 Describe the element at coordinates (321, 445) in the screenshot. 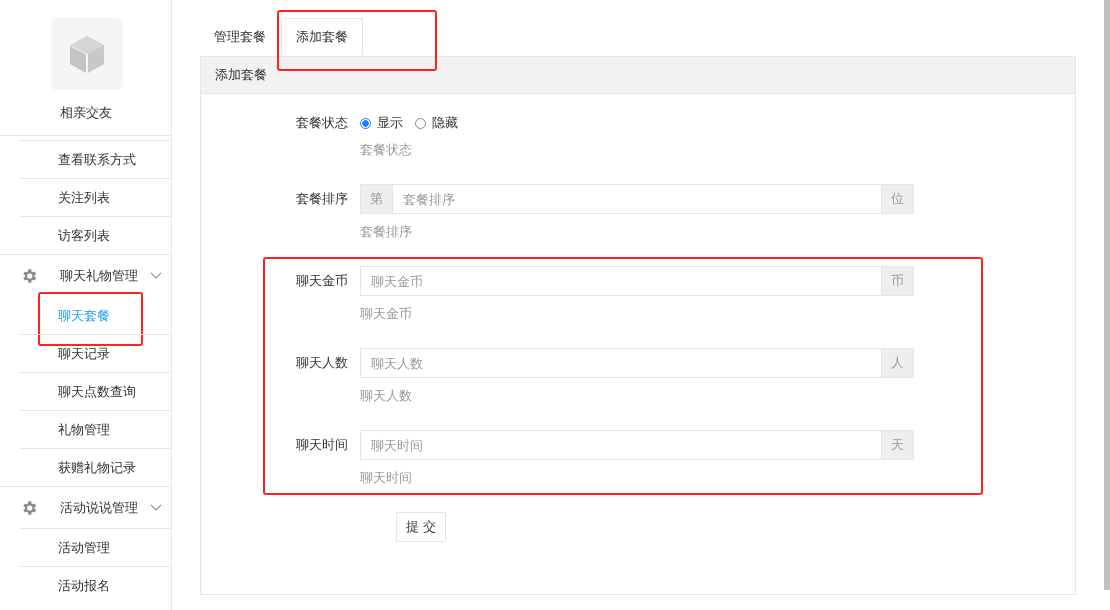

I see `field-label: 聊天时间` at that location.